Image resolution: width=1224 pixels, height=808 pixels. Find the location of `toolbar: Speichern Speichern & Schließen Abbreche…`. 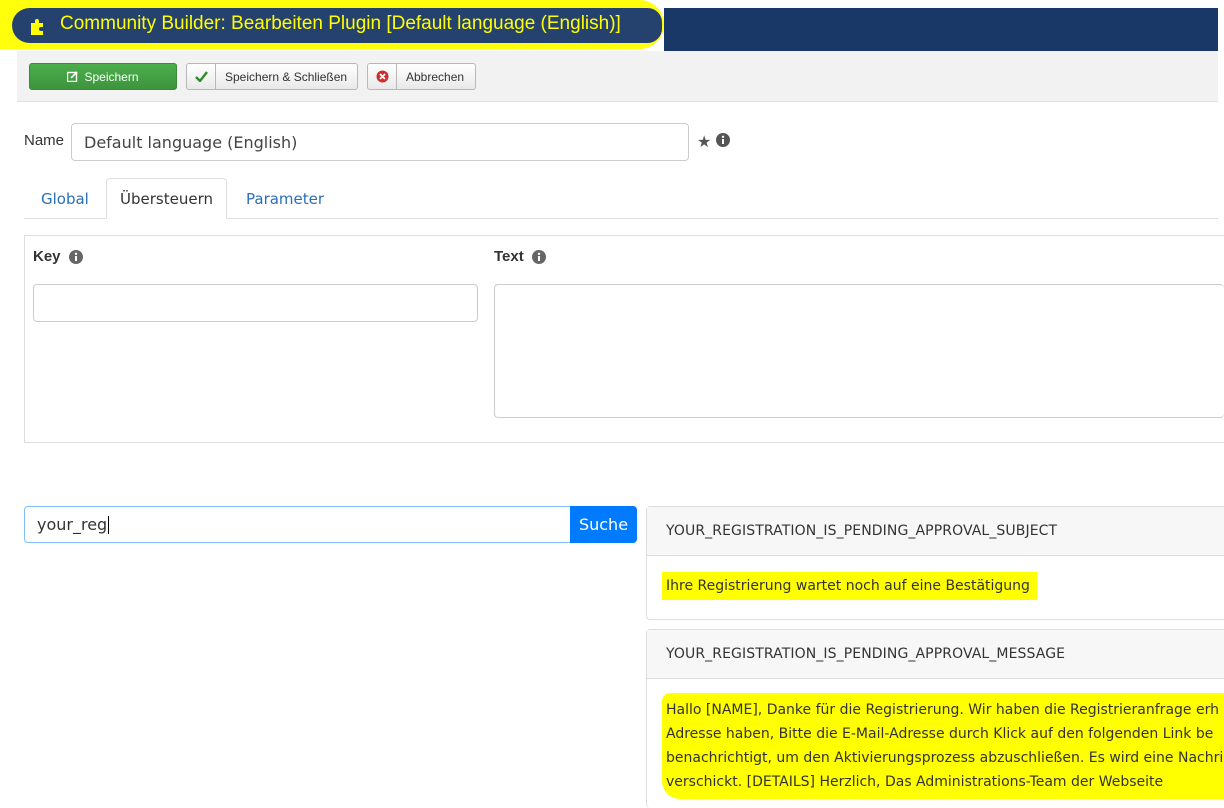

toolbar: Speichern Speichern & Schließen Abbreche… is located at coordinates (617, 76).